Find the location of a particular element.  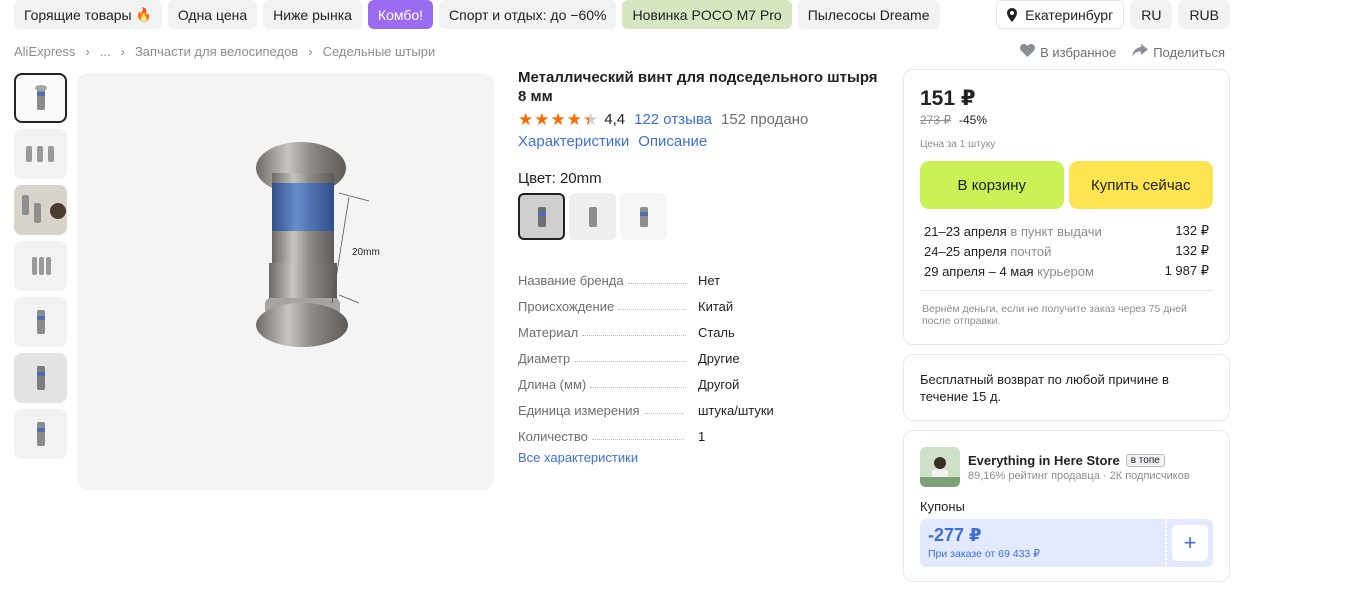

divider is located at coordinates (1066, 290).